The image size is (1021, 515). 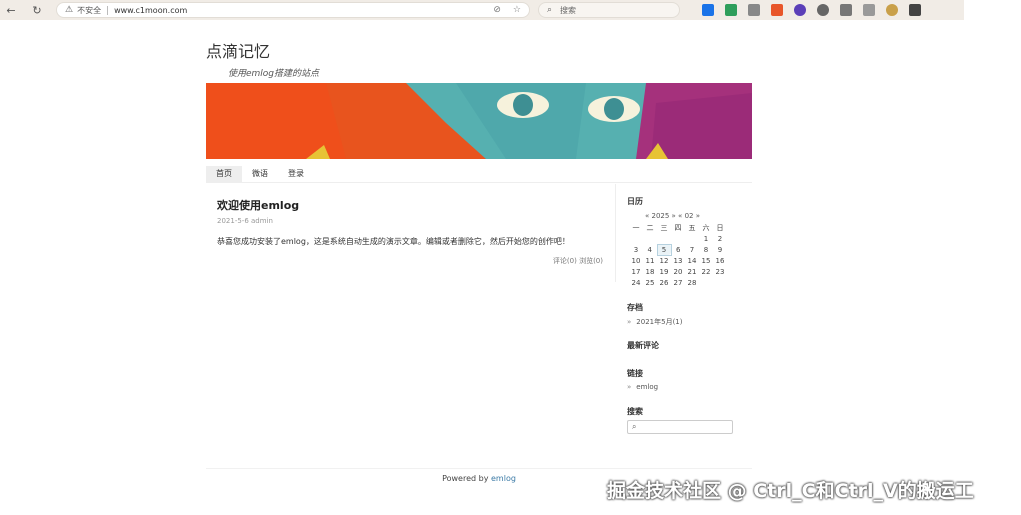 What do you see at coordinates (731, 10) in the screenshot?
I see `shield-green-icon` at bounding box center [731, 10].